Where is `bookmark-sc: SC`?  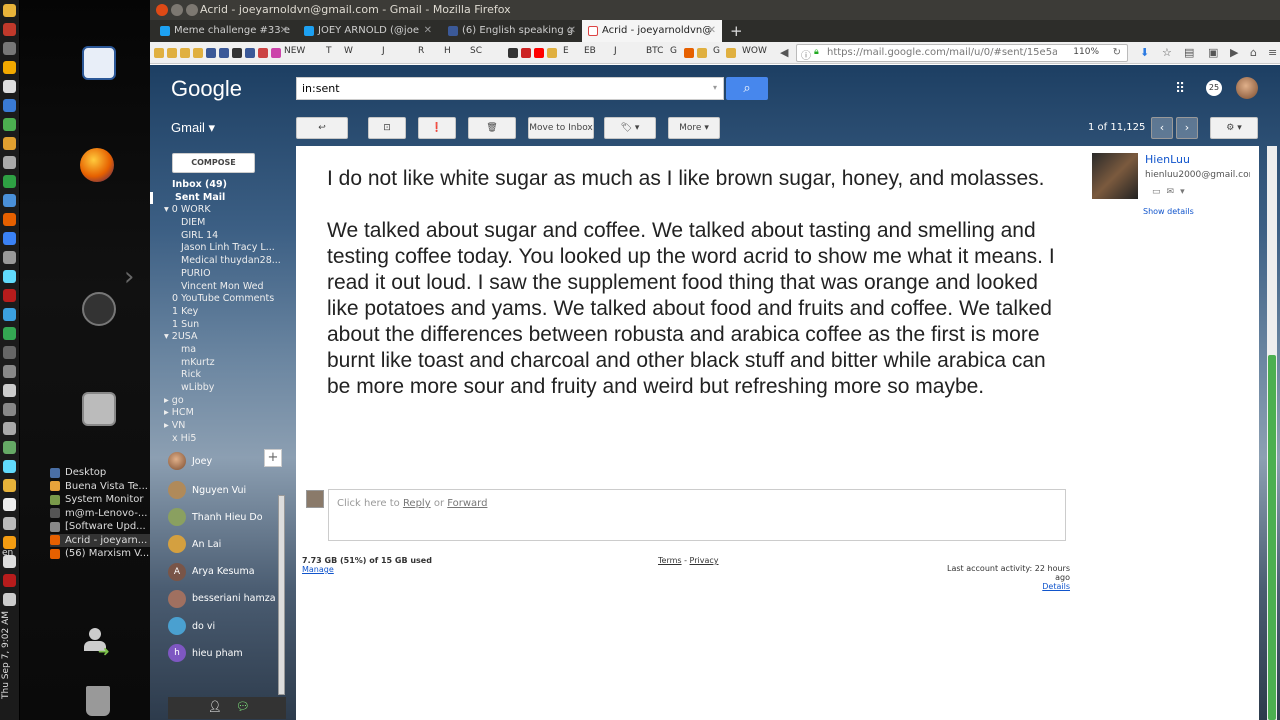 bookmark-sc: SC is located at coordinates (480, 51).